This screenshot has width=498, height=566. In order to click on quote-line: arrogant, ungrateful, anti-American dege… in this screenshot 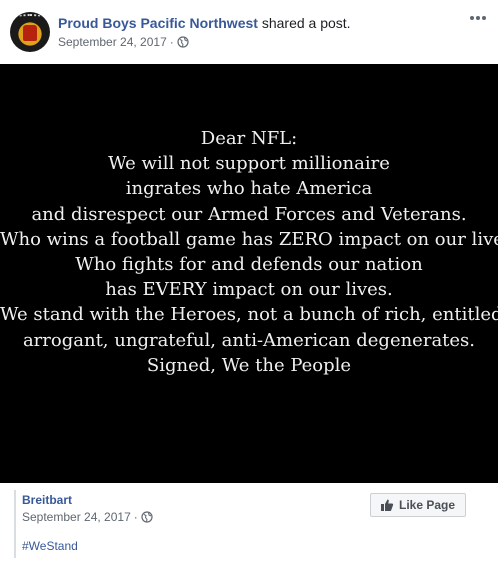, I will do `click(249, 340)`.